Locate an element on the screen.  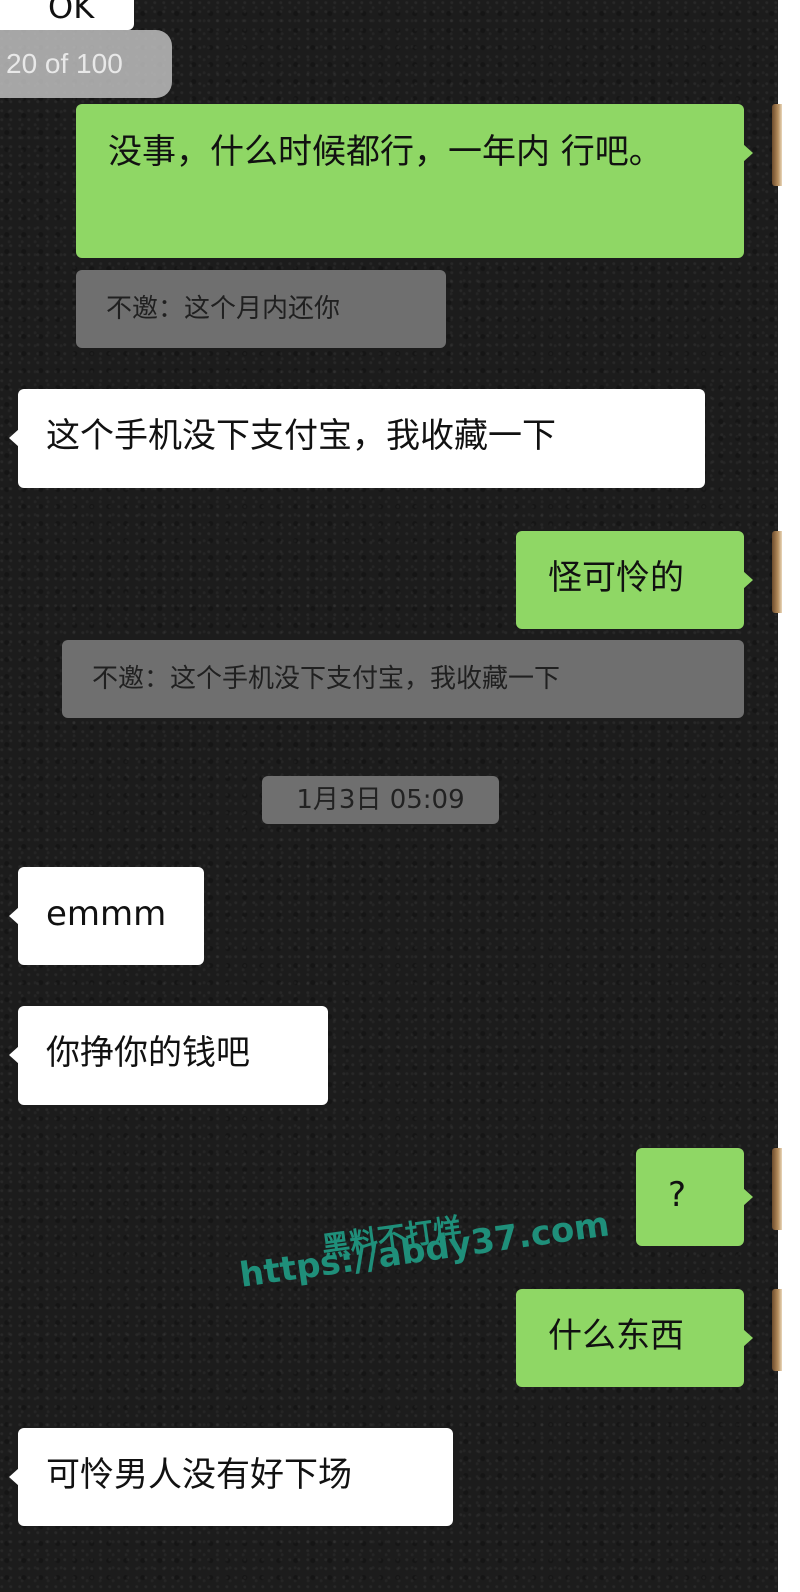
message-text: 你挣你的钱吧 is located at coordinates (148, 1053).